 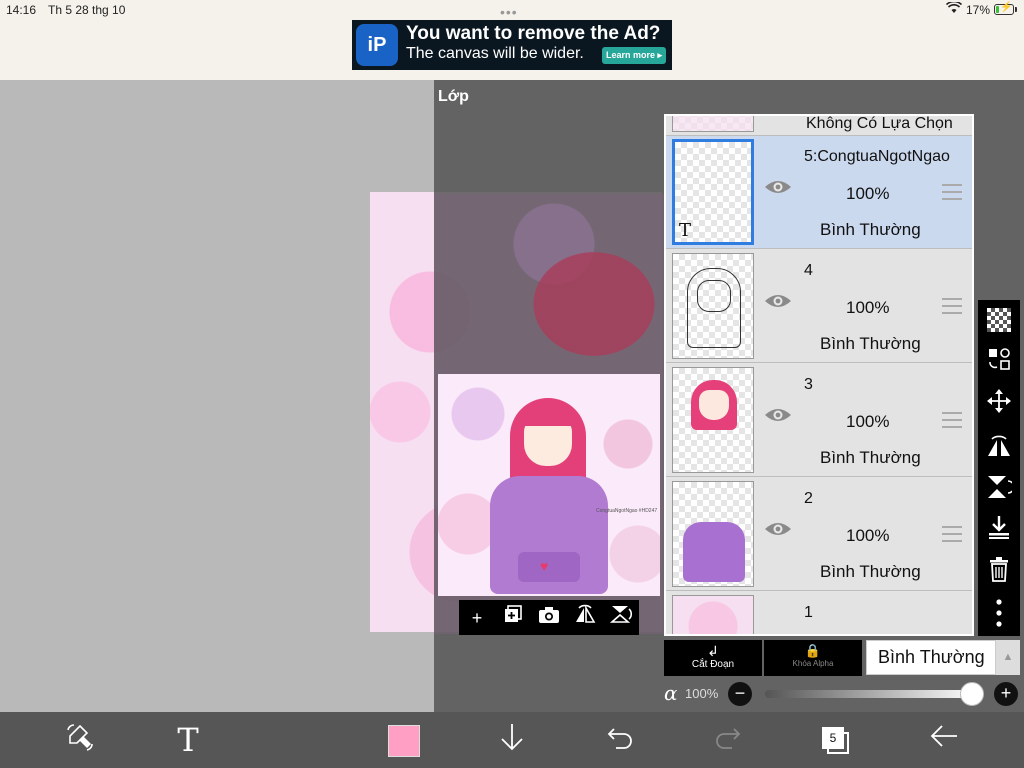 What do you see at coordinates (813, 650) in the screenshot?
I see `alpha-lock-icon: 🔒` at bounding box center [813, 650].